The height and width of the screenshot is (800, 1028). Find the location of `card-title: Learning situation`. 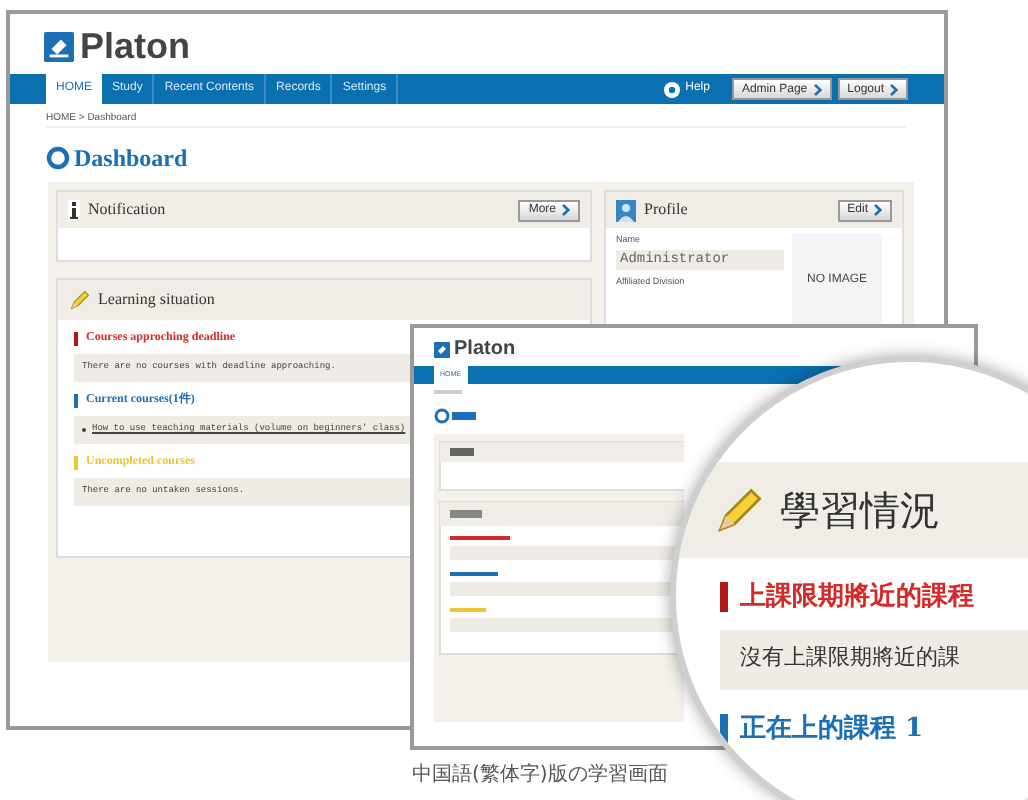

card-title: Learning situation is located at coordinates (156, 300).